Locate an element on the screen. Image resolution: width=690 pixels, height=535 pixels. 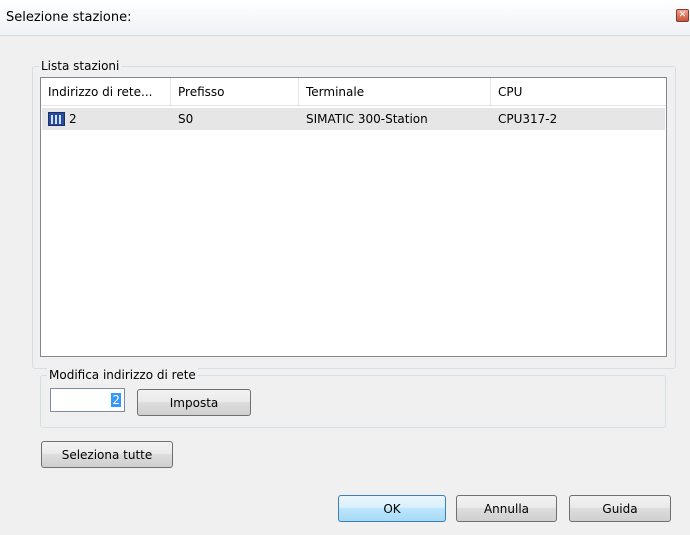
set-button: Imposta is located at coordinates (194, 402).